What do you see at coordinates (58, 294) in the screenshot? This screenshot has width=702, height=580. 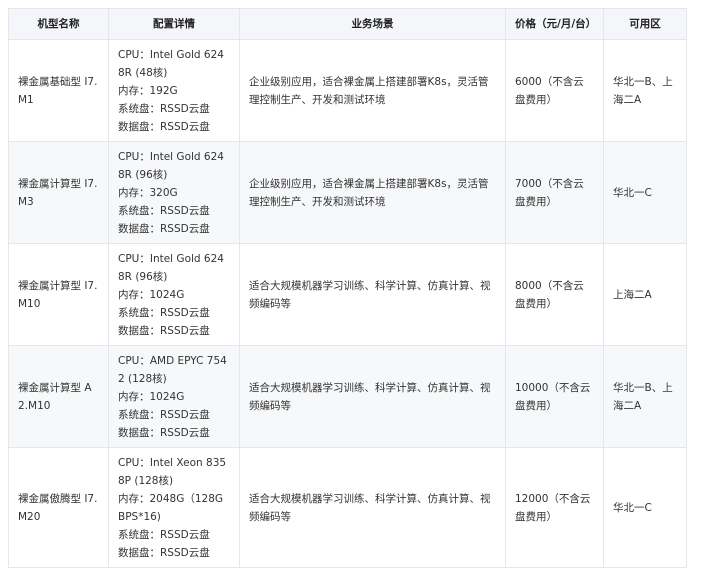 I see `cell-model-name: 裸金属计算型 I7.M10` at bounding box center [58, 294].